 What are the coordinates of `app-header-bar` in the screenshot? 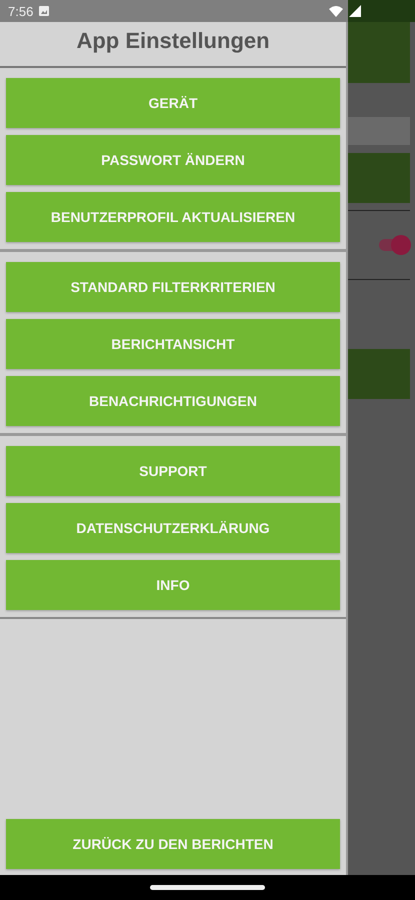 It's located at (379, 52).